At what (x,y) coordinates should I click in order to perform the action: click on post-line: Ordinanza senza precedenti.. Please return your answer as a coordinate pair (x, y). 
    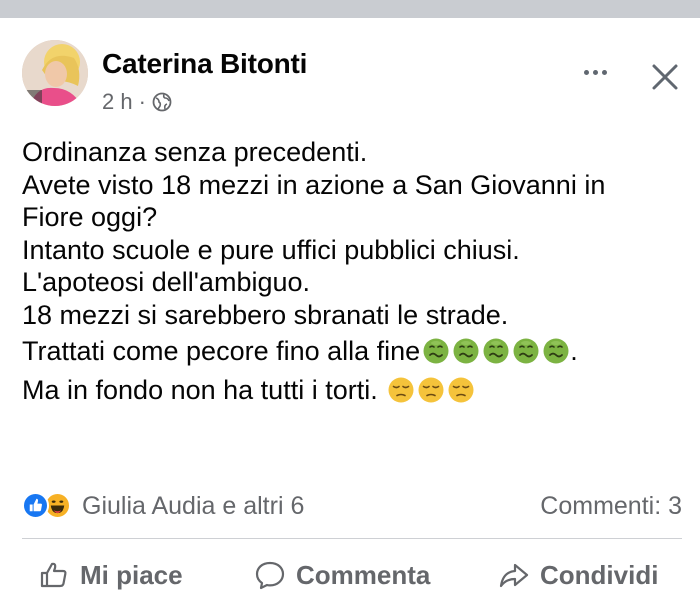
    Looking at the image, I should click on (195, 152).